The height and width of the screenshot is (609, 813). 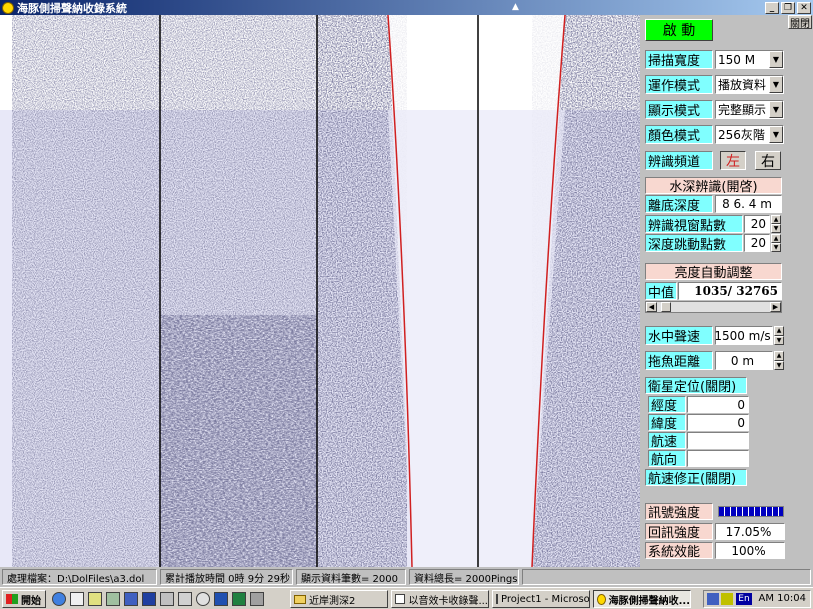 I want to click on signal-strength-bar, so click(x=751, y=511).